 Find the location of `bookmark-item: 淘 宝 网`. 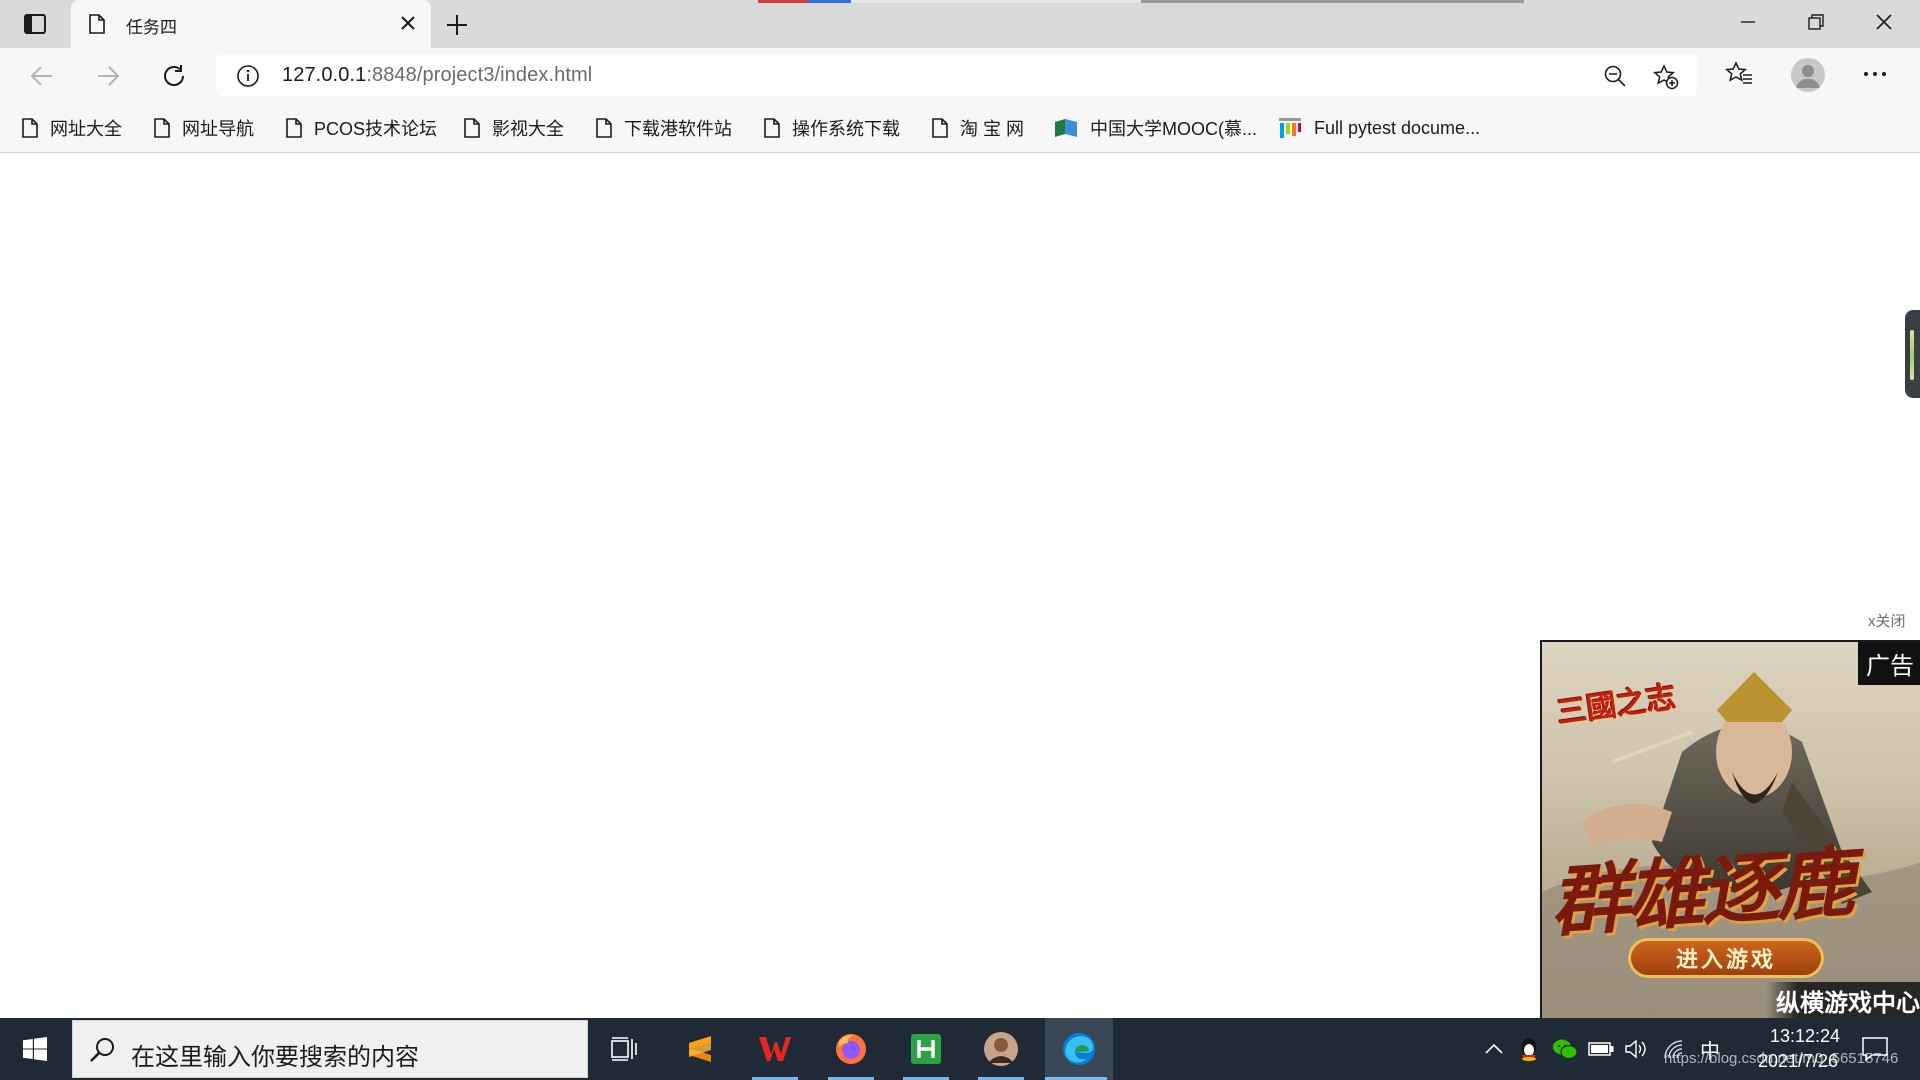

bookmark-item: 淘 宝 网 is located at coordinates (978, 128).